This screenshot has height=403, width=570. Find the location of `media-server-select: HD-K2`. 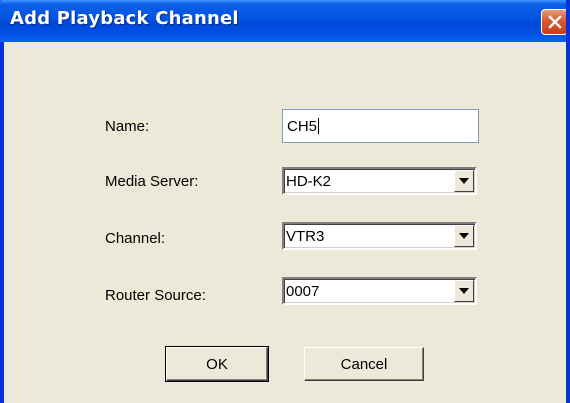

media-server-select: HD-K2 is located at coordinates (379, 181).